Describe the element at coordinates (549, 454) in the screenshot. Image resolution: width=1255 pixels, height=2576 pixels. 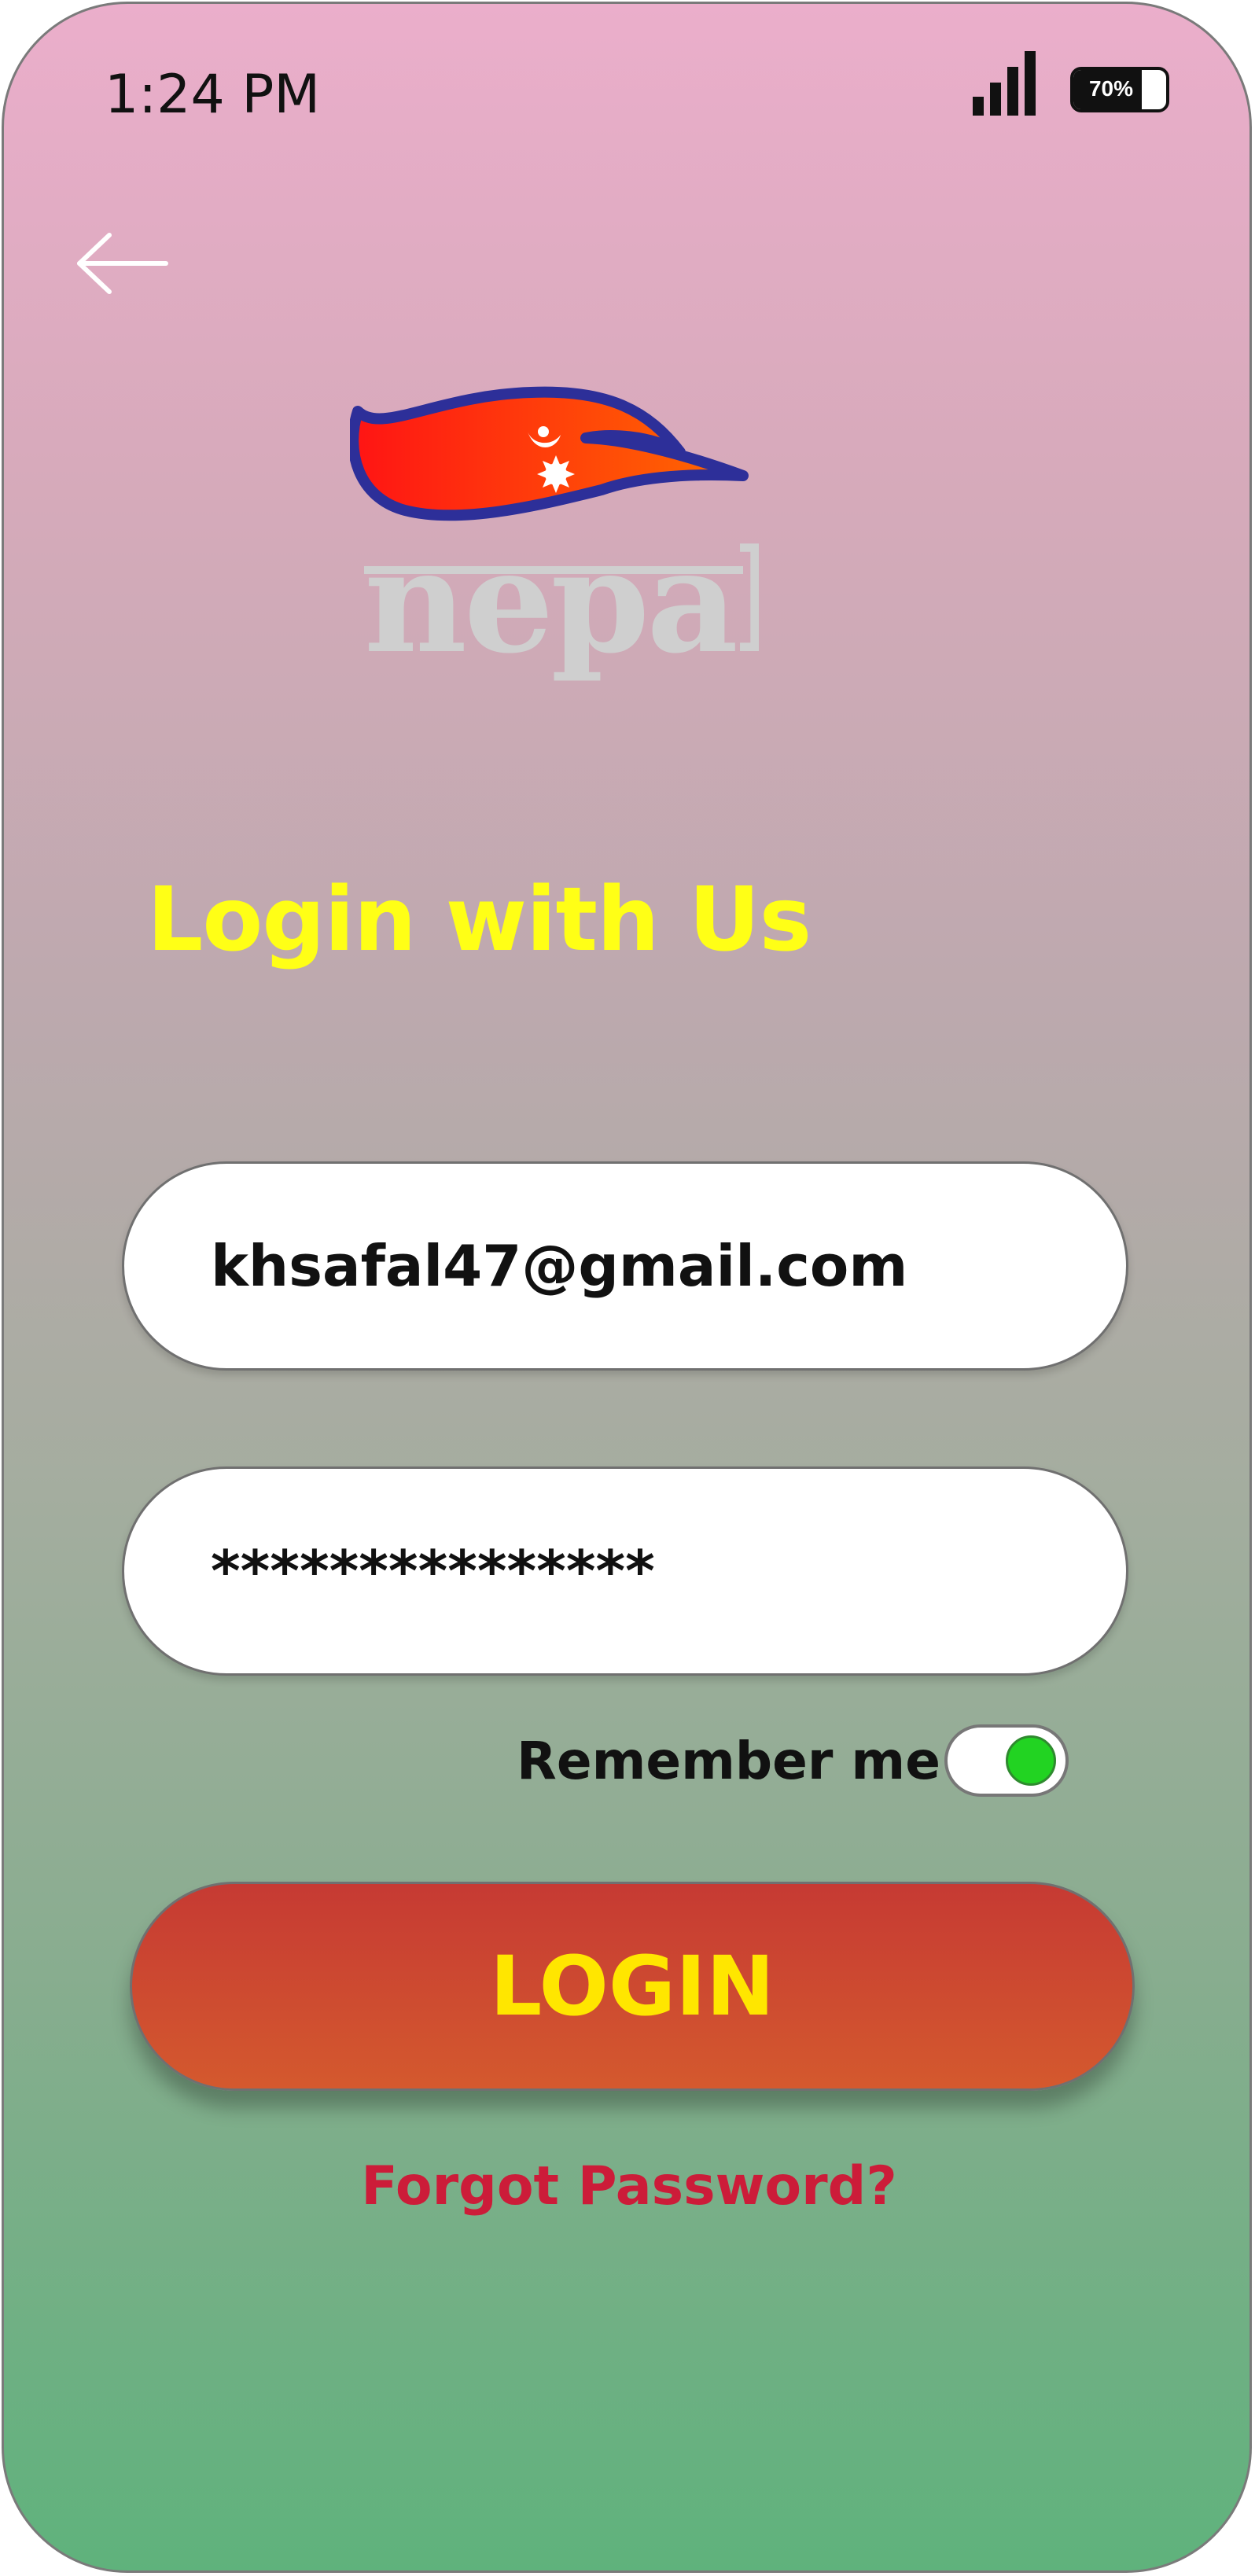
I see `flag-icon` at that location.